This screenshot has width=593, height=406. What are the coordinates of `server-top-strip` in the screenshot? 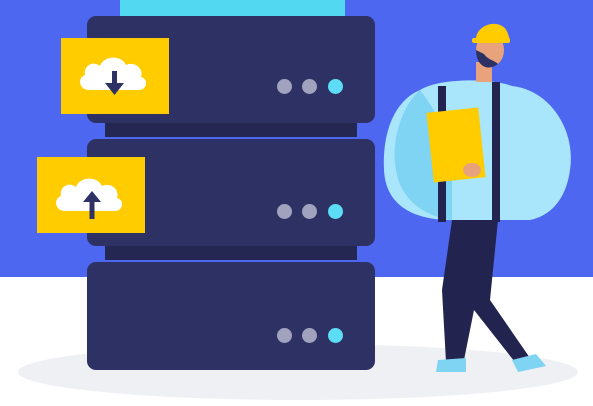 It's located at (232, 8).